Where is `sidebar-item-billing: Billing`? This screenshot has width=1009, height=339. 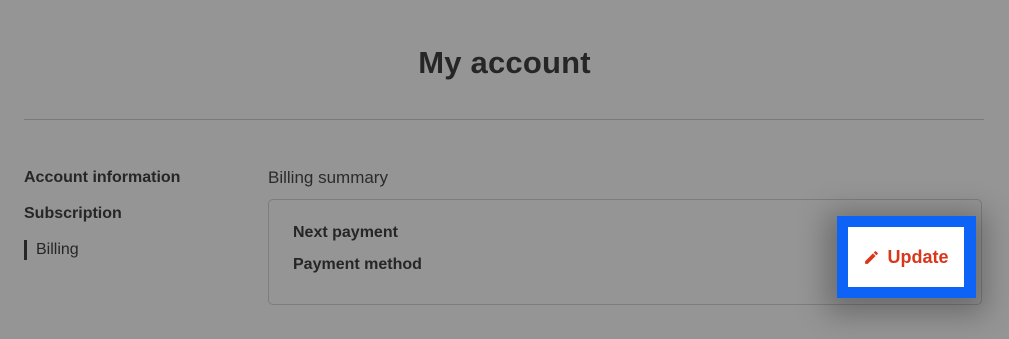
sidebar-item-billing: Billing is located at coordinates (102, 257).